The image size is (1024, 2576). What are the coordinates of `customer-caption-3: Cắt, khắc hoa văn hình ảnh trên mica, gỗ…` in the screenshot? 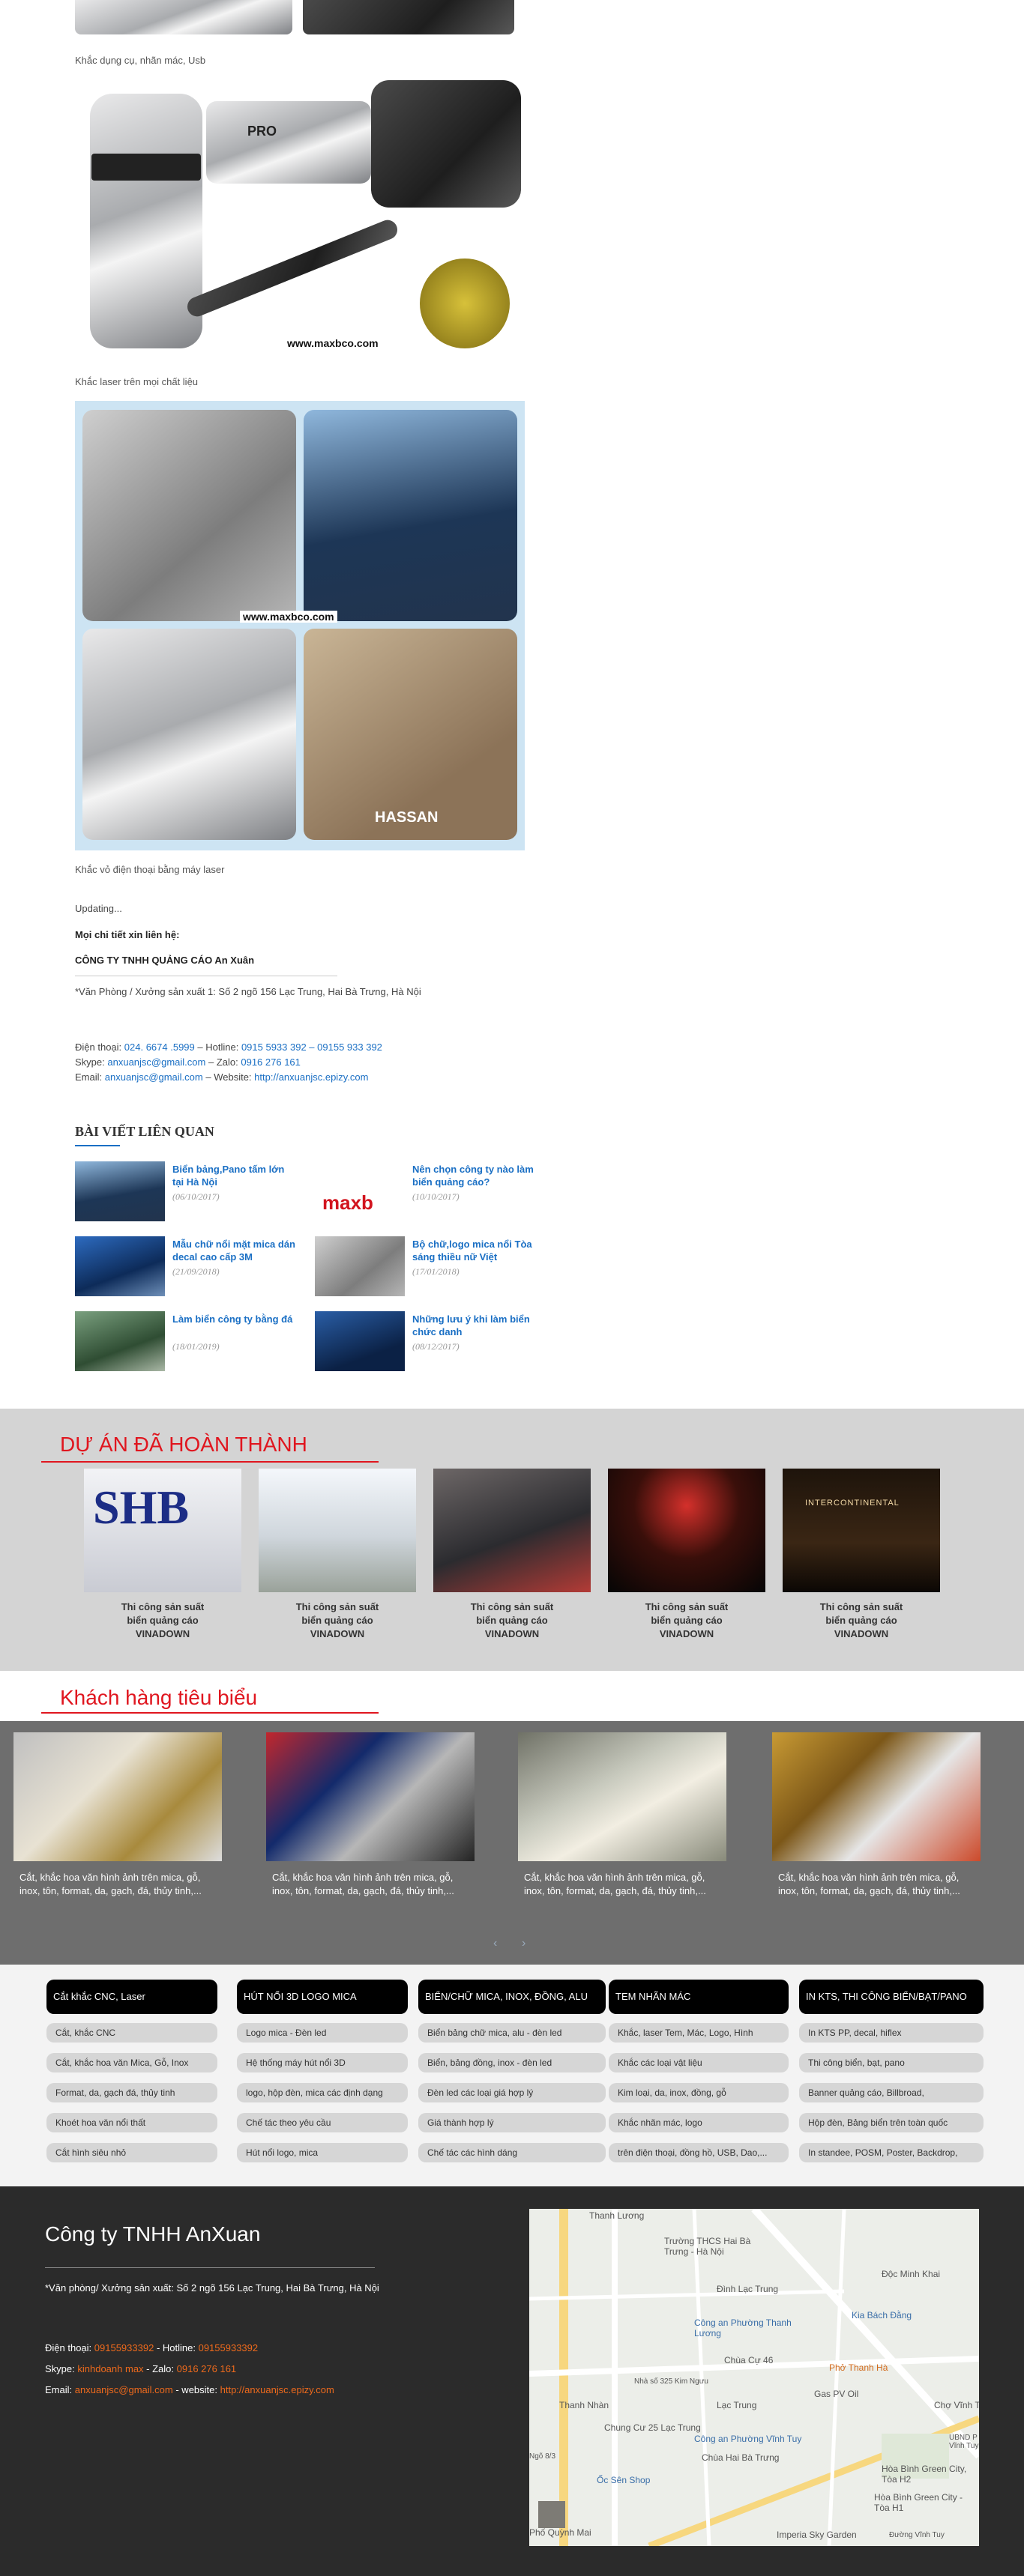 It's located at (615, 1884).